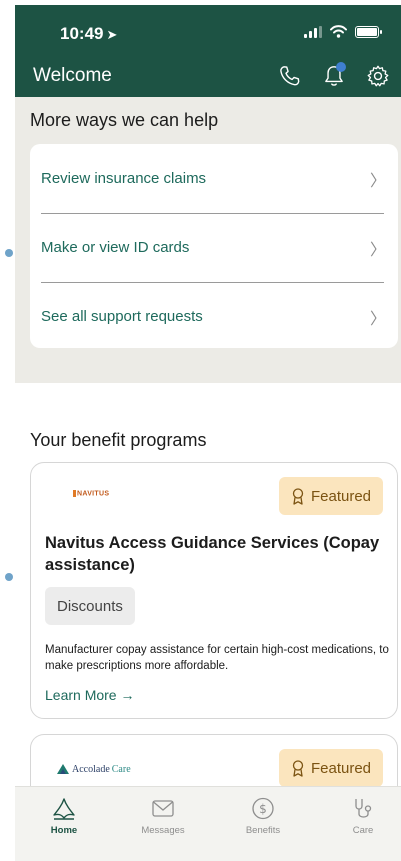  I want to click on phone-icon, so click(290, 76).